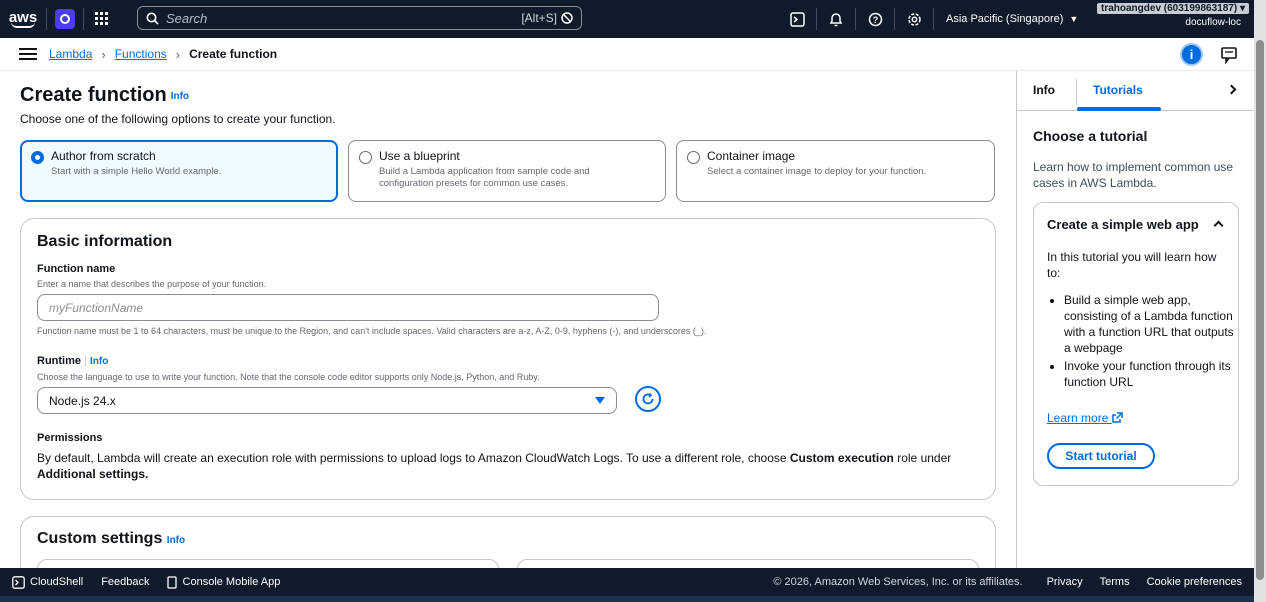  Describe the element at coordinates (223, 582) in the screenshot. I see `mobile-app-link: Console Mobile App` at that location.